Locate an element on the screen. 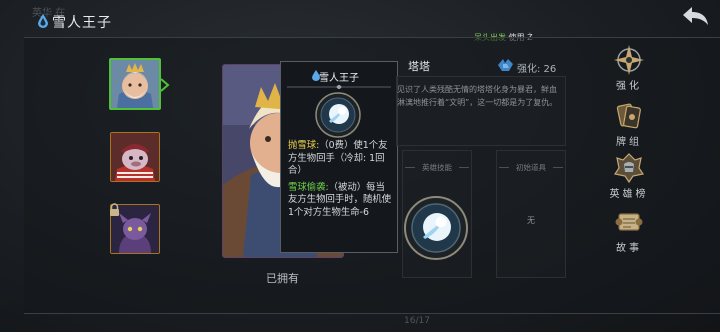 The image size is (720, 332). menu-deck-label: 牌组 is located at coordinates (629, 142).